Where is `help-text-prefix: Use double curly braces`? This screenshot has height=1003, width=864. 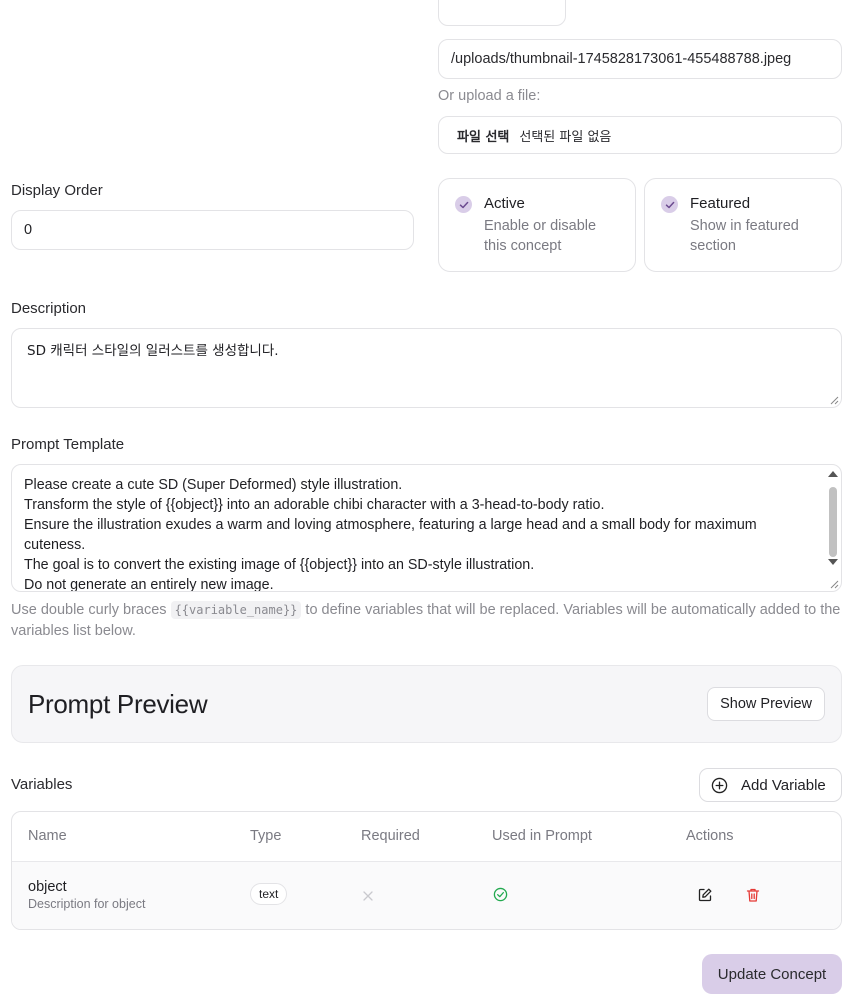
help-text-prefix: Use double curly braces is located at coordinates (91, 610).